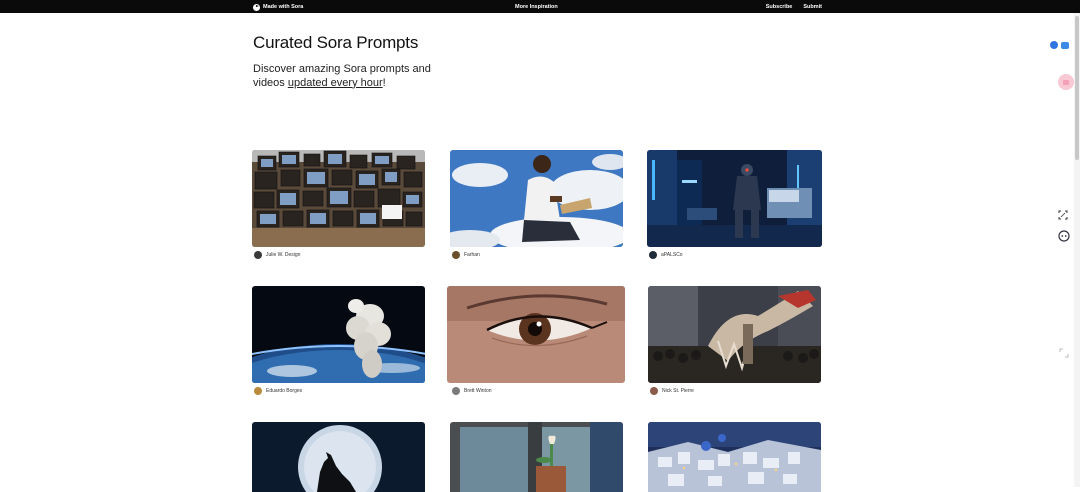 The height and width of the screenshot is (492, 1080). I want to click on screenshot-glyph, so click(1063, 215).